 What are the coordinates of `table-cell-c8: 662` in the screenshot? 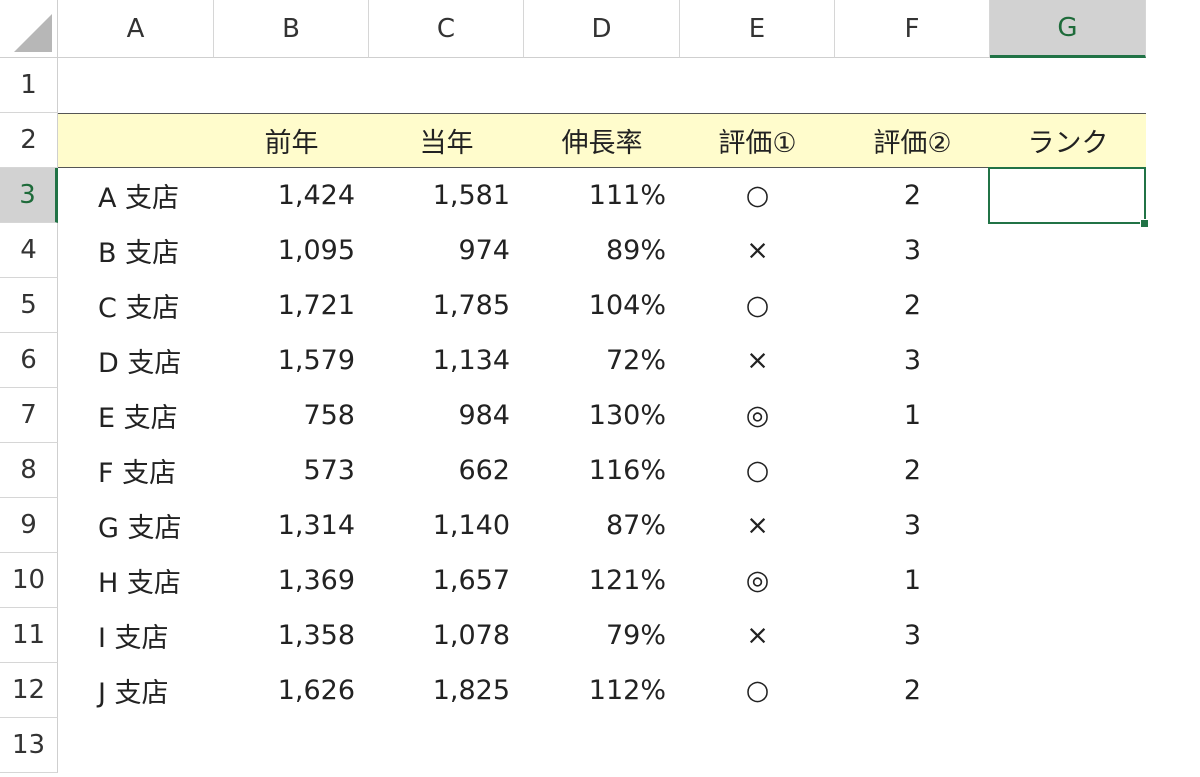 It's located at (446, 470).